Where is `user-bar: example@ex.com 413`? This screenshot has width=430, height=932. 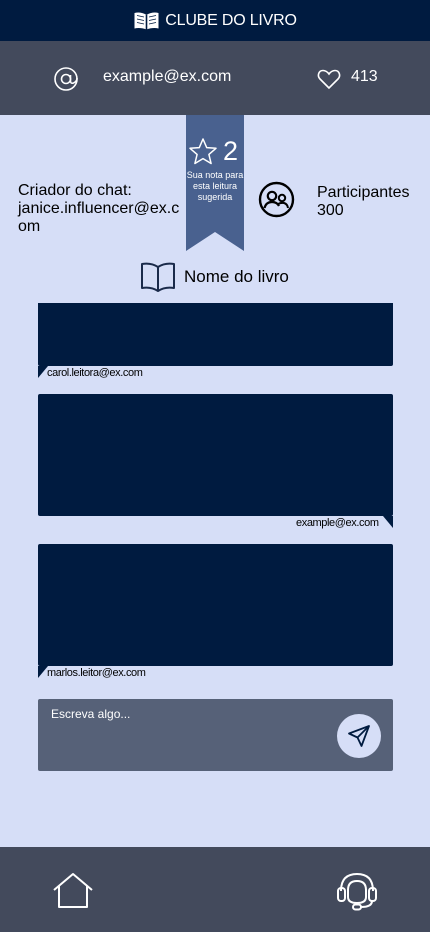
user-bar: example@ex.com 413 is located at coordinates (215, 78).